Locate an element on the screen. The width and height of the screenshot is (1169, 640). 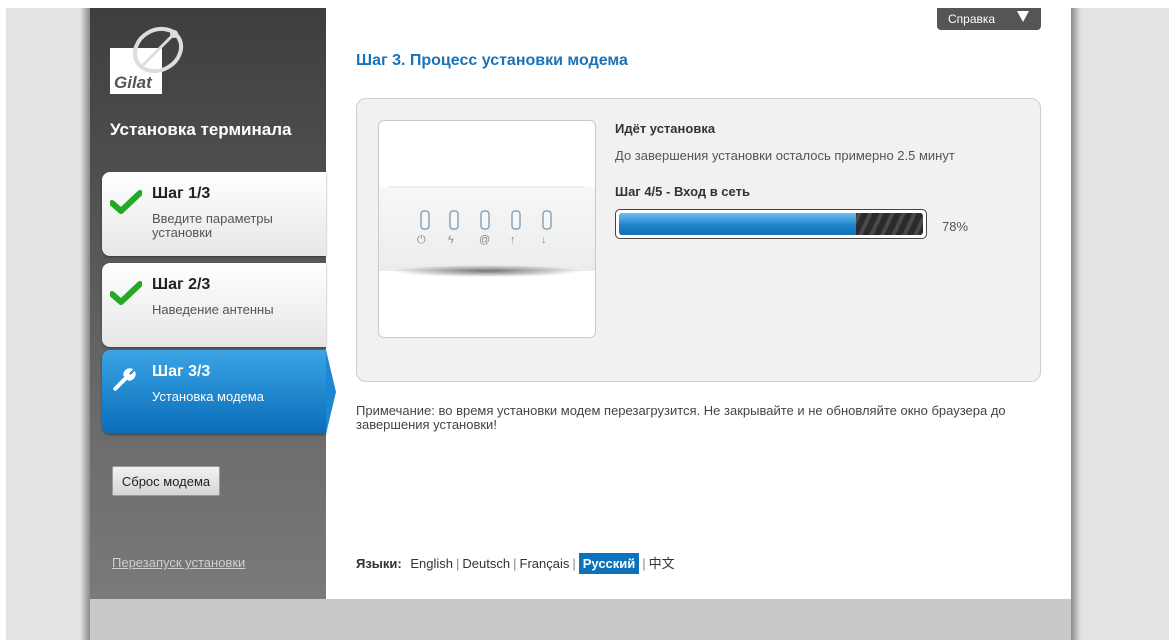
language-english: English is located at coordinates (431, 563).